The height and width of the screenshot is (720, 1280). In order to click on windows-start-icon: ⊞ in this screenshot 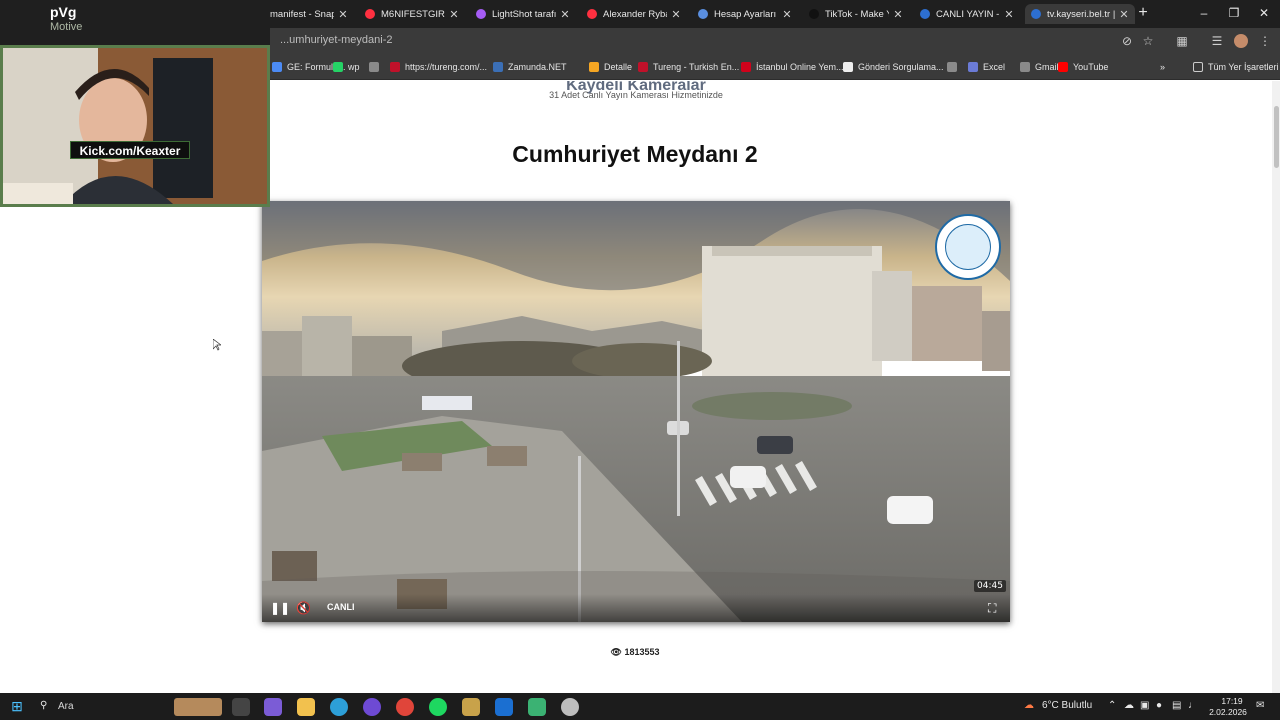, I will do `click(17, 707)`.